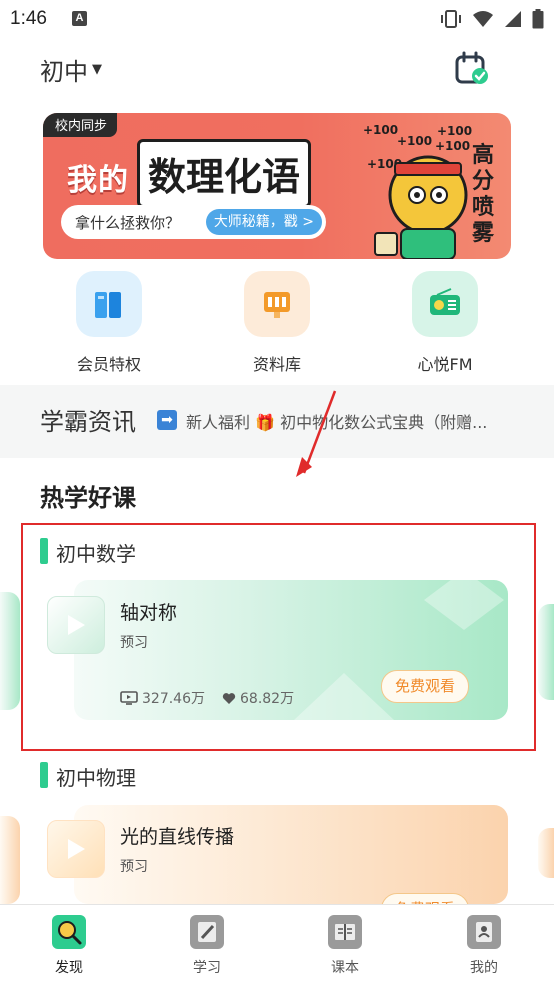 The height and width of the screenshot is (985, 554). Describe the element at coordinates (316, 433) in the screenshot. I see `annotation-arrow-icon` at that location.